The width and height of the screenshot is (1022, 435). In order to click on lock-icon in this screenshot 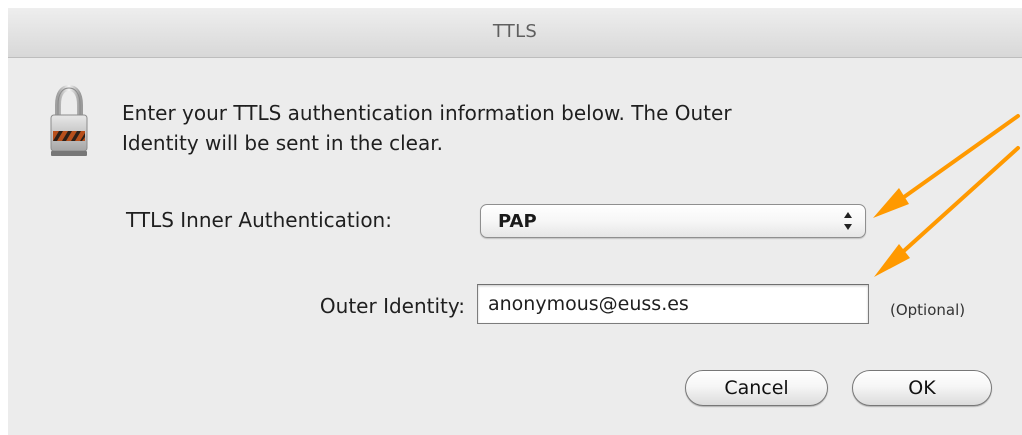, I will do `click(69, 120)`.